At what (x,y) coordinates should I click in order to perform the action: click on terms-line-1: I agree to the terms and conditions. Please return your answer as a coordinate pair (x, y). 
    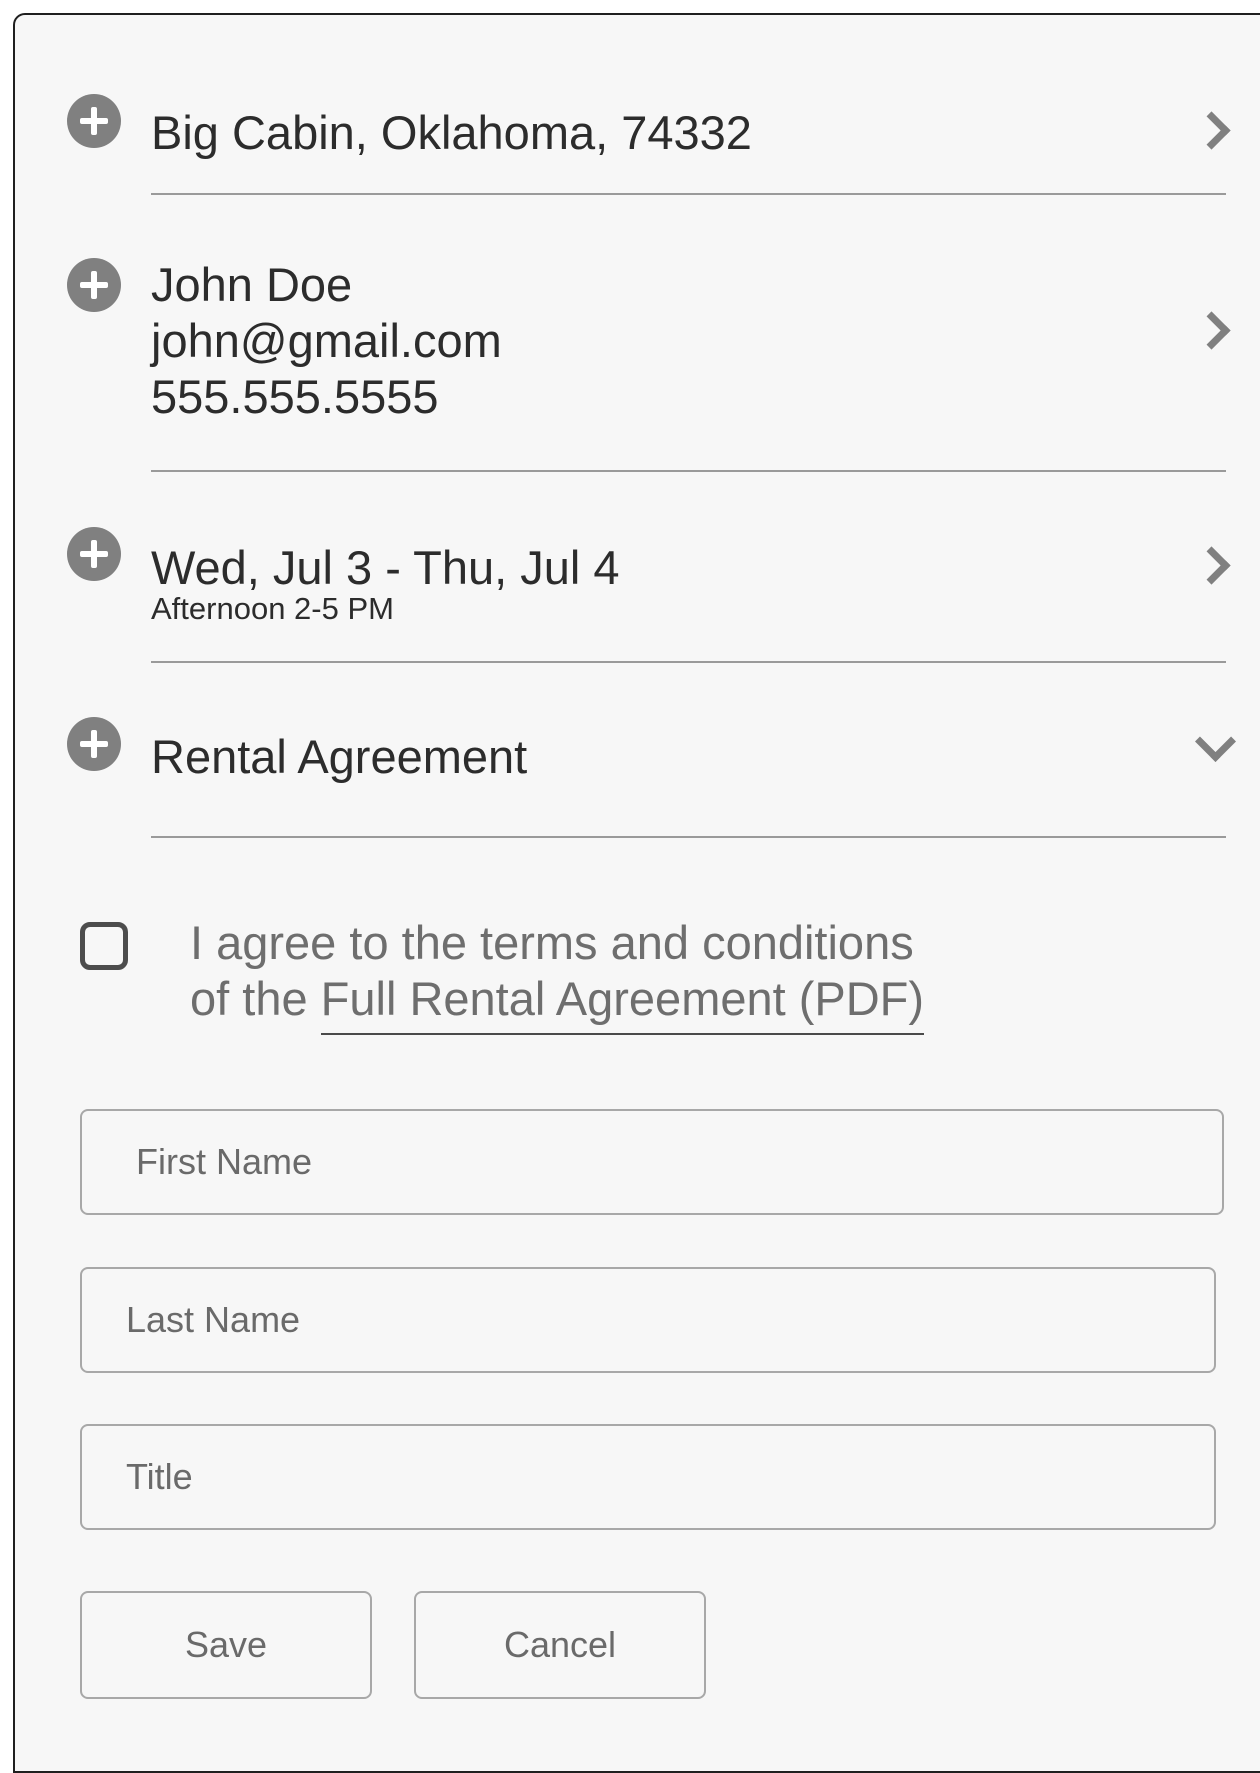
    Looking at the image, I should click on (552, 942).